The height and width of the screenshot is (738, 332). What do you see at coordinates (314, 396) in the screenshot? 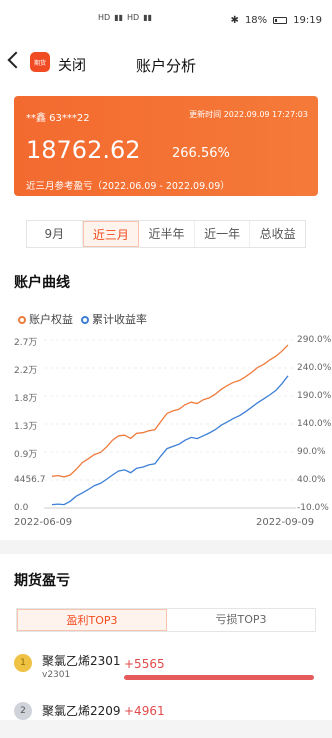
I see `y-right-tick: 190.0%` at bounding box center [314, 396].